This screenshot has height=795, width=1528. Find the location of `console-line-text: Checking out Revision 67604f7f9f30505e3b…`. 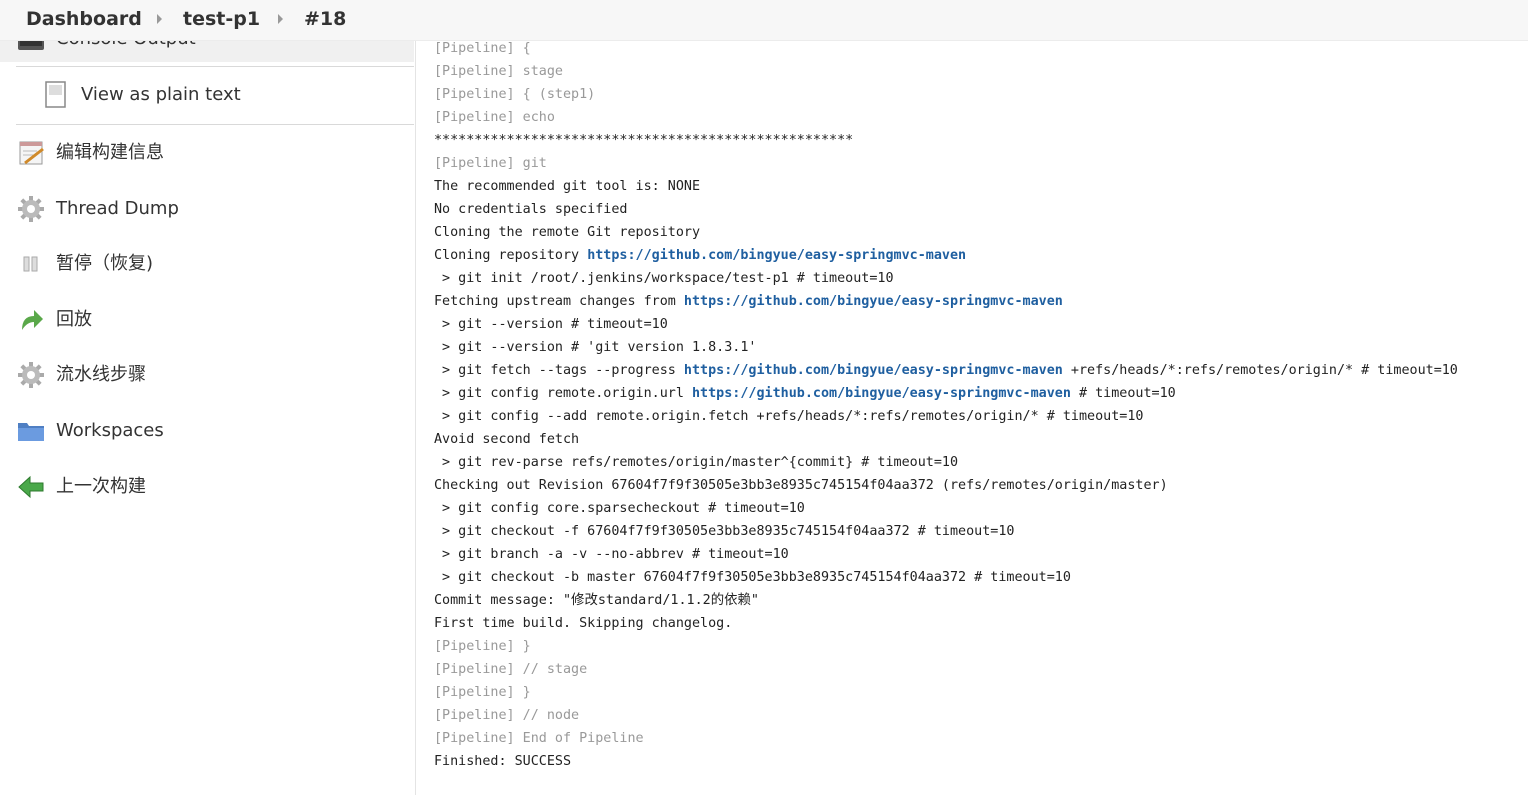

console-line-text: Checking out Revision 67604f7f9f30505e3b… is located at coordinates (801, 485).